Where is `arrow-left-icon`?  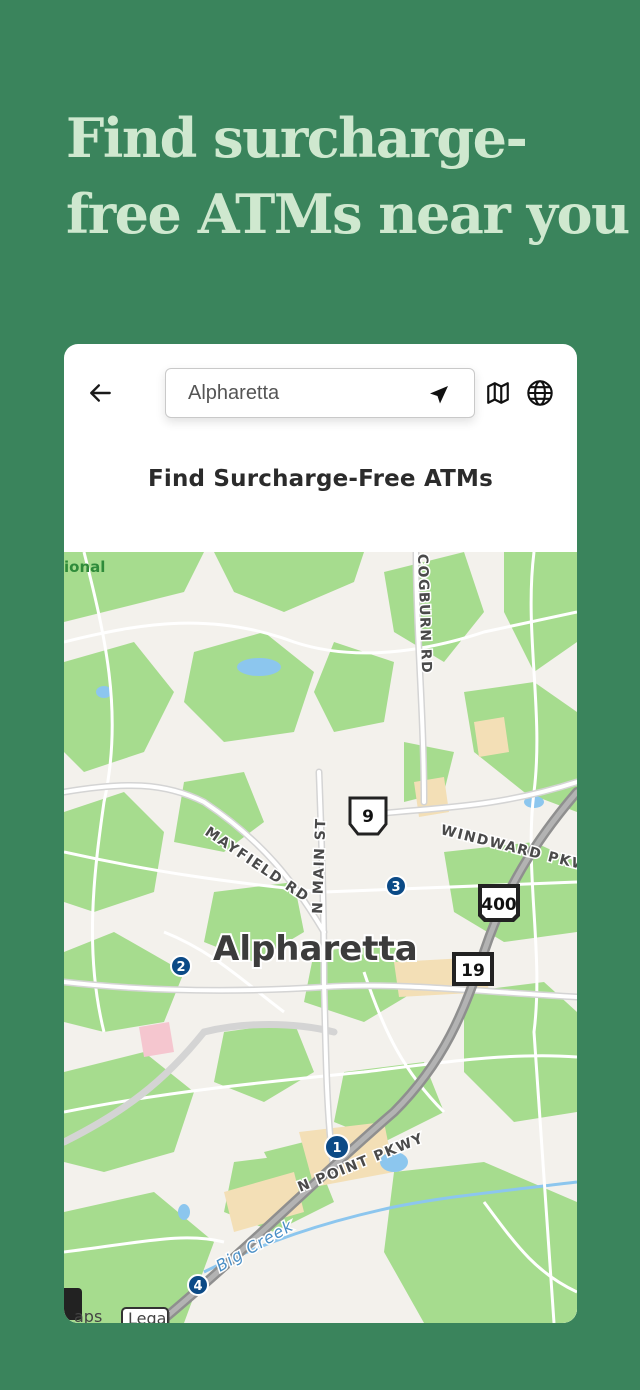 arrow-left-icon is located at coordinates (100, 393).